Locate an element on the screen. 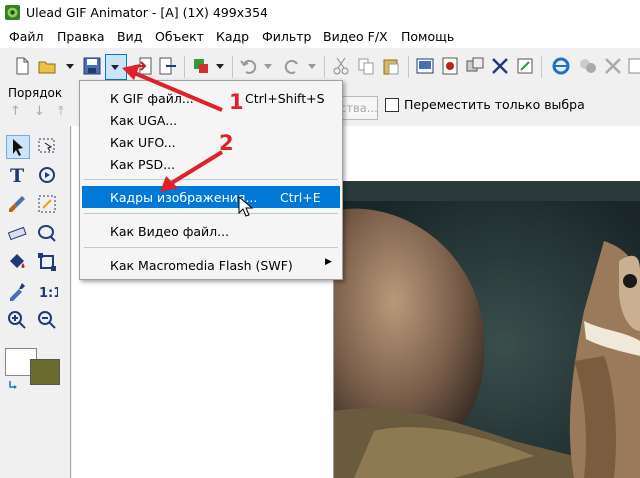  fill-bucket-tool-icon is located at coordinates (17, 262).